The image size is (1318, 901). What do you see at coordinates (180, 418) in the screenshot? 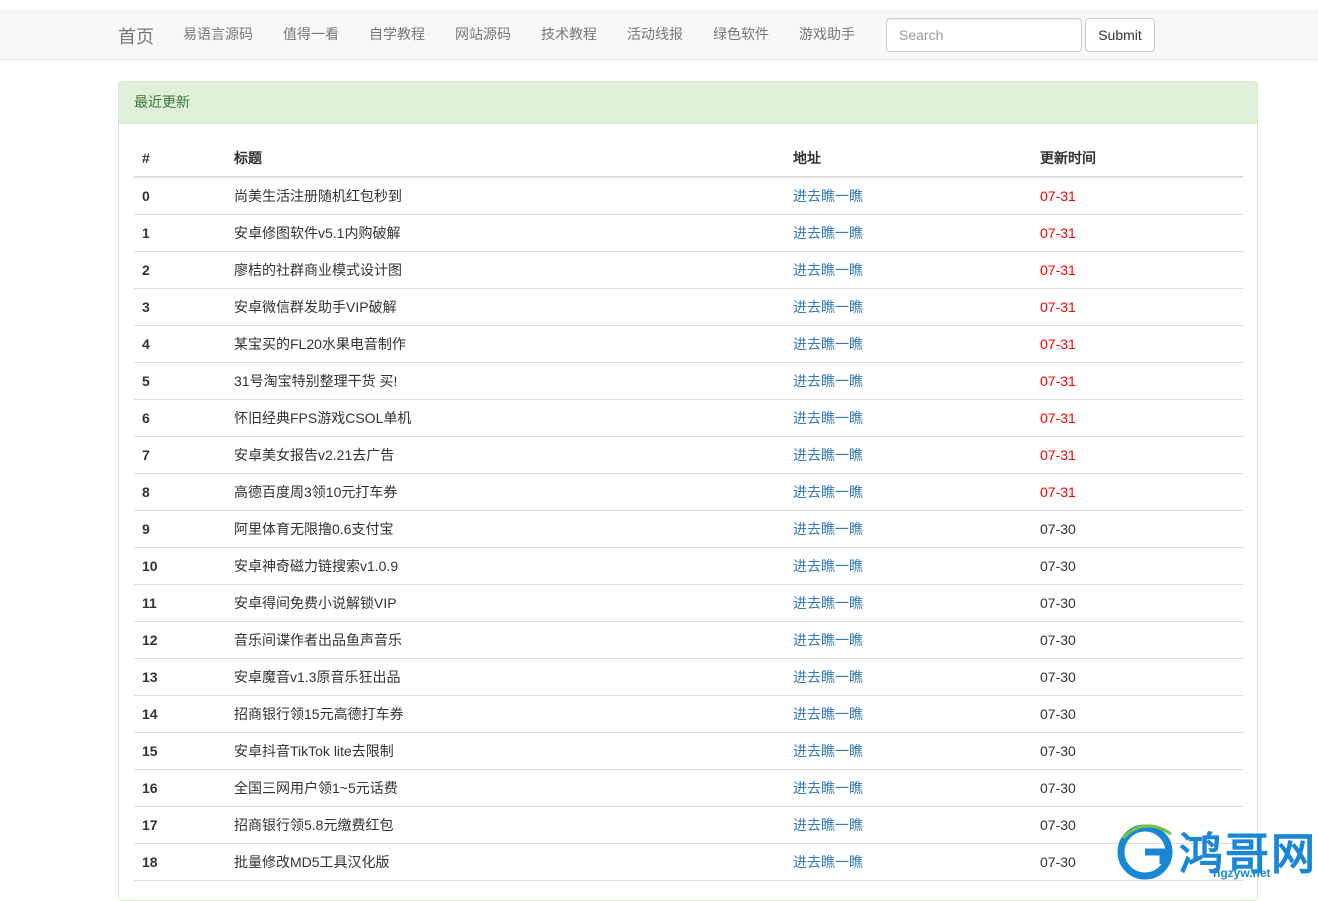
I see `row-number: 6` at bounding box center [180, 418].